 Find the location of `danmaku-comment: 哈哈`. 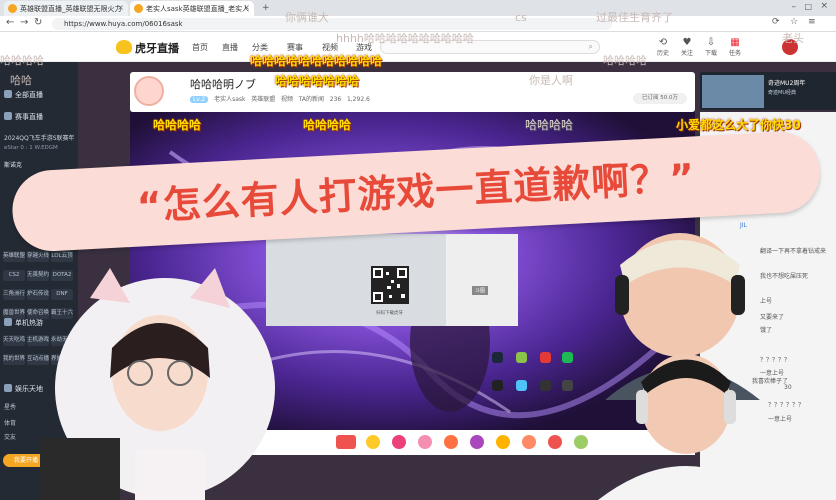

danmaku-comment: 哈哈 is located at coordinates (21, 80).